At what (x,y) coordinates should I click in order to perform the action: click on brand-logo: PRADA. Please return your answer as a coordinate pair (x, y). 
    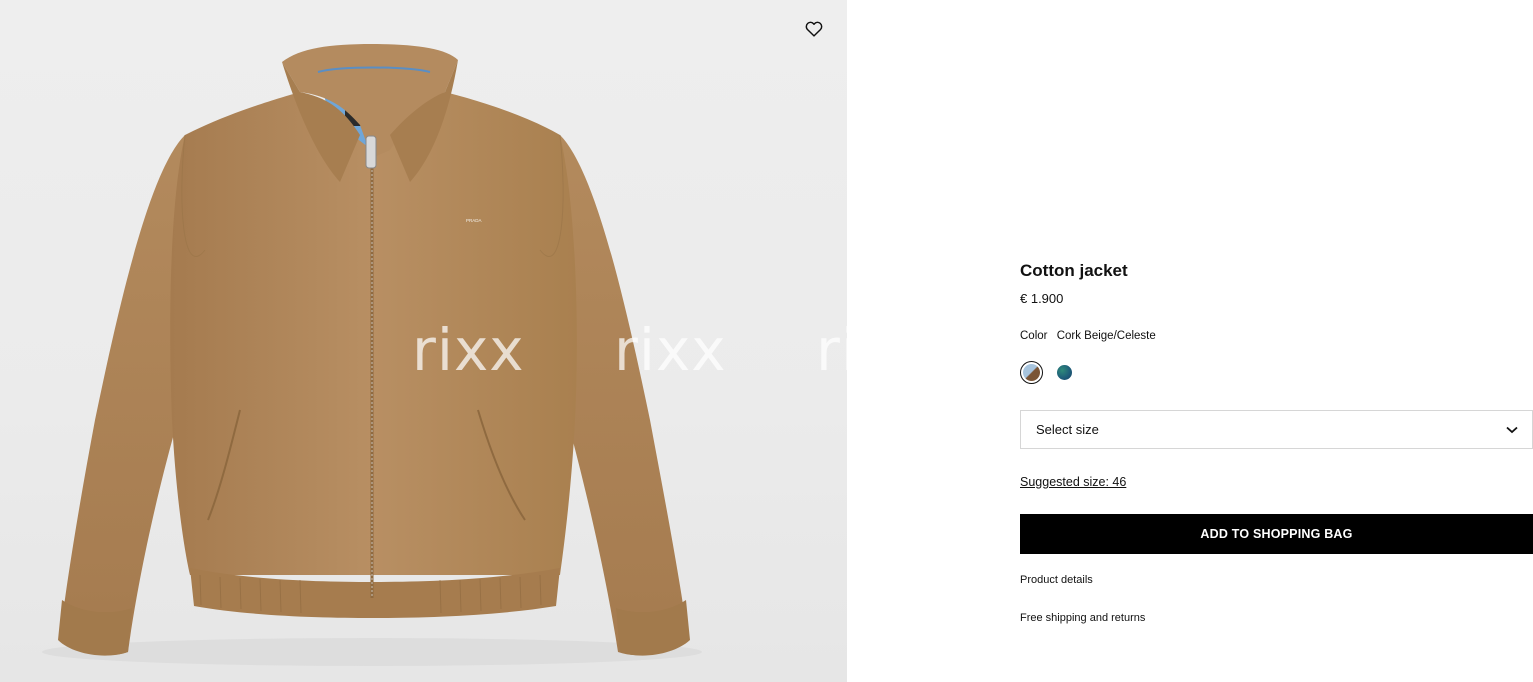
    Looking at the image, I should click on (474, 220).